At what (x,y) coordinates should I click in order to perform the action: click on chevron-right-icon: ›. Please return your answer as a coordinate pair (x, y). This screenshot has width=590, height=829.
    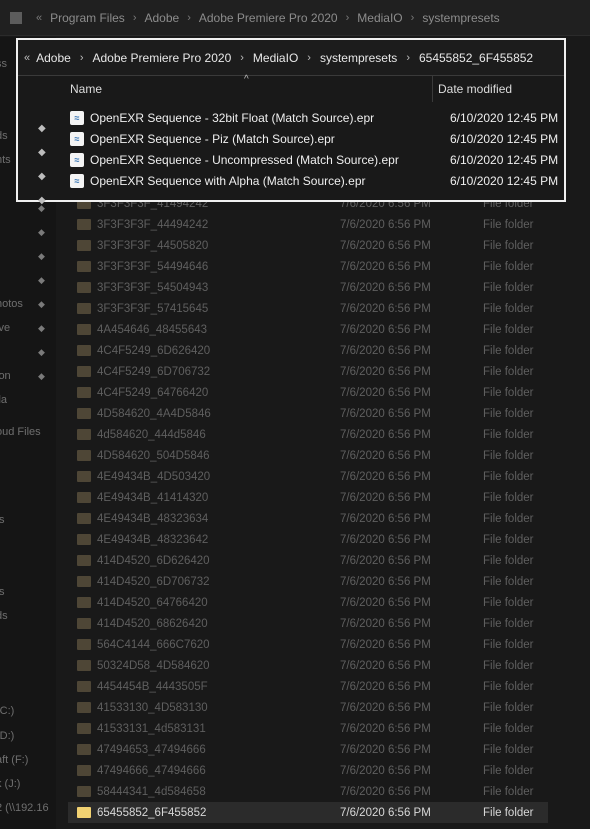
    Looking at the image, I should click on (242, 57).